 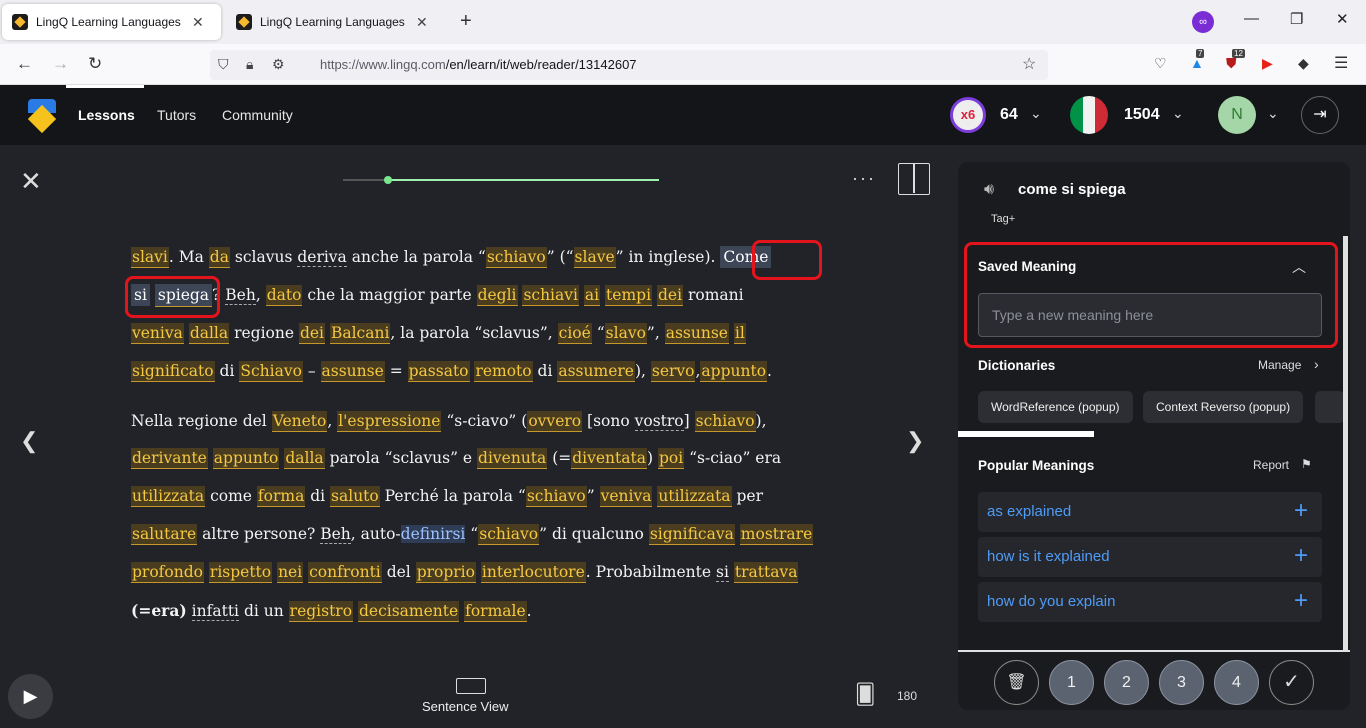 I want to click on lingq-word: registro, so click(x=321, y=611).